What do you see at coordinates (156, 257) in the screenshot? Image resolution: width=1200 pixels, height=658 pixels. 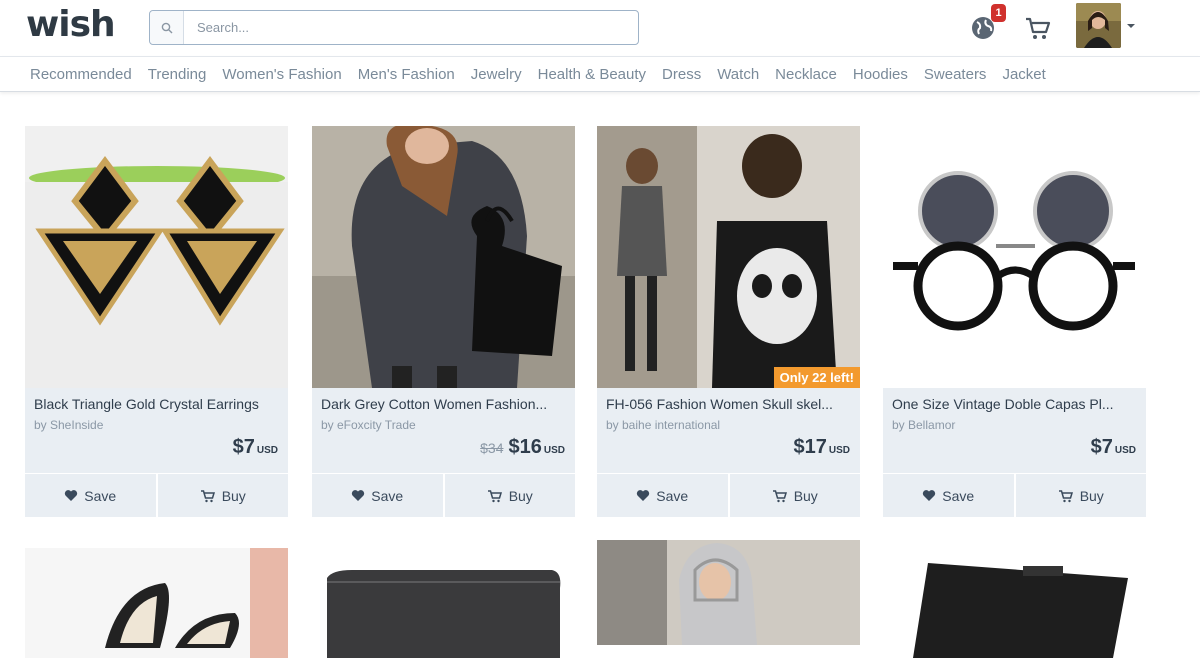 I see `product-image-earrings` at bounding box center [156, 257].